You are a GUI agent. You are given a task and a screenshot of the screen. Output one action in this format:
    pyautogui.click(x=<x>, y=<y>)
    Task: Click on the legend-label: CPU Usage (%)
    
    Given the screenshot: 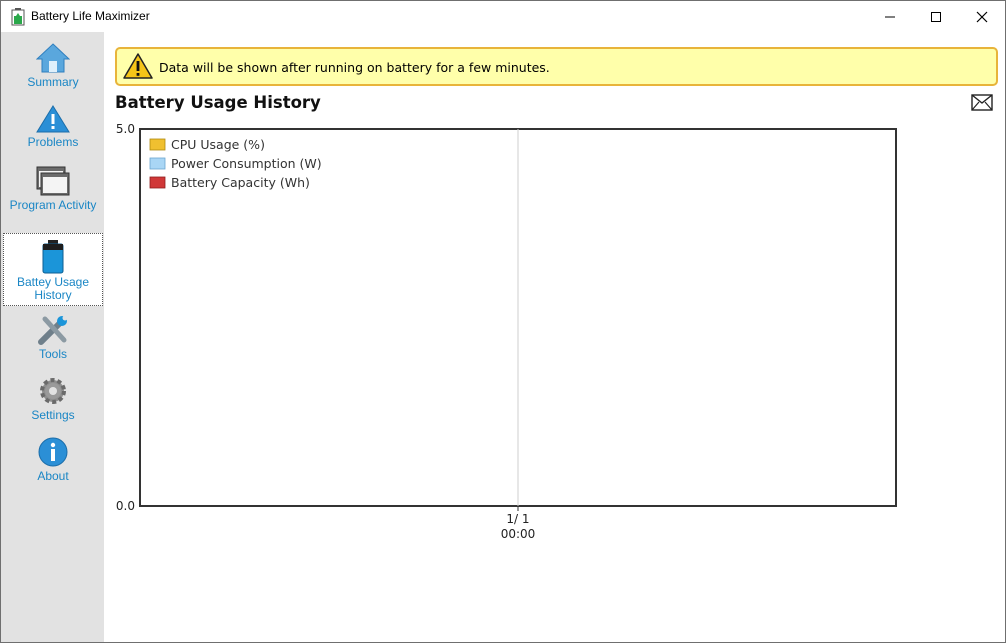 What is the action you would take?
    pyautogui.click(x=218, y=144)
    